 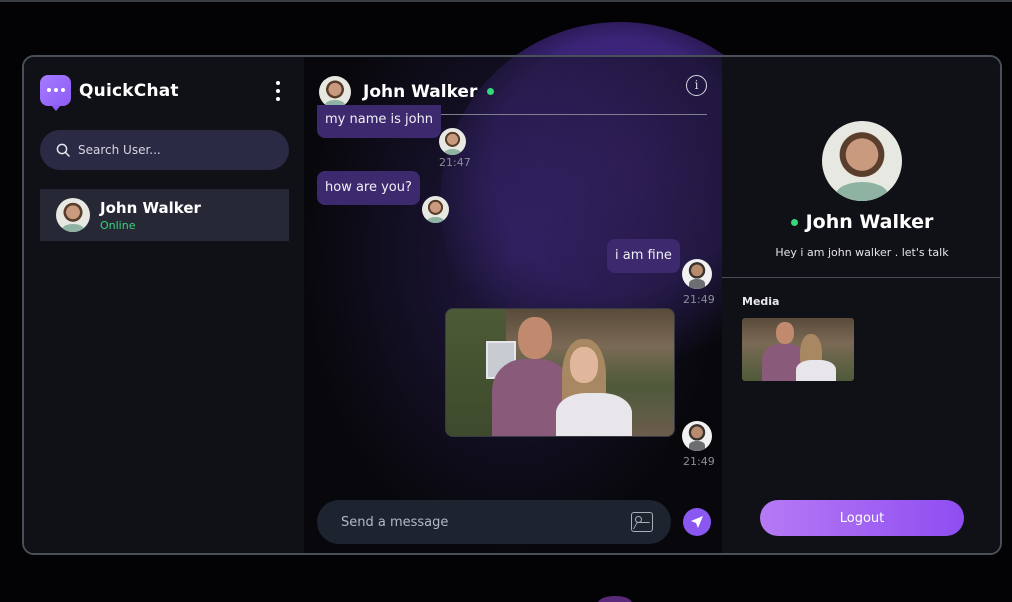 I want to click on message-bubble: my name is john, so click(x=379, y=121).